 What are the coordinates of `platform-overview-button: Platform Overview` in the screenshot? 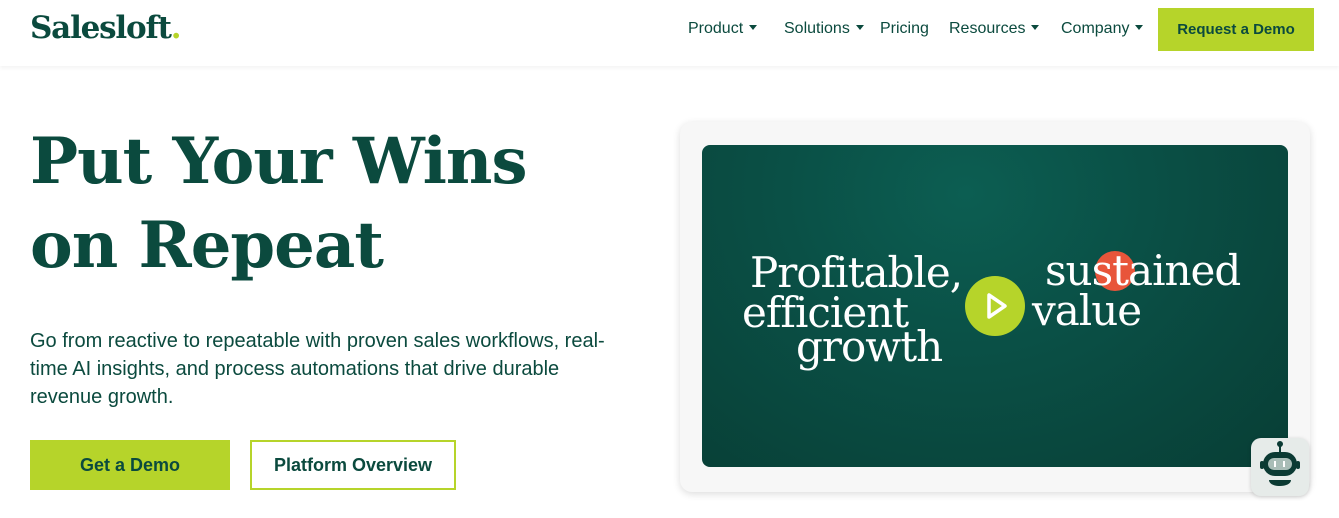 It's located at (353, 465).